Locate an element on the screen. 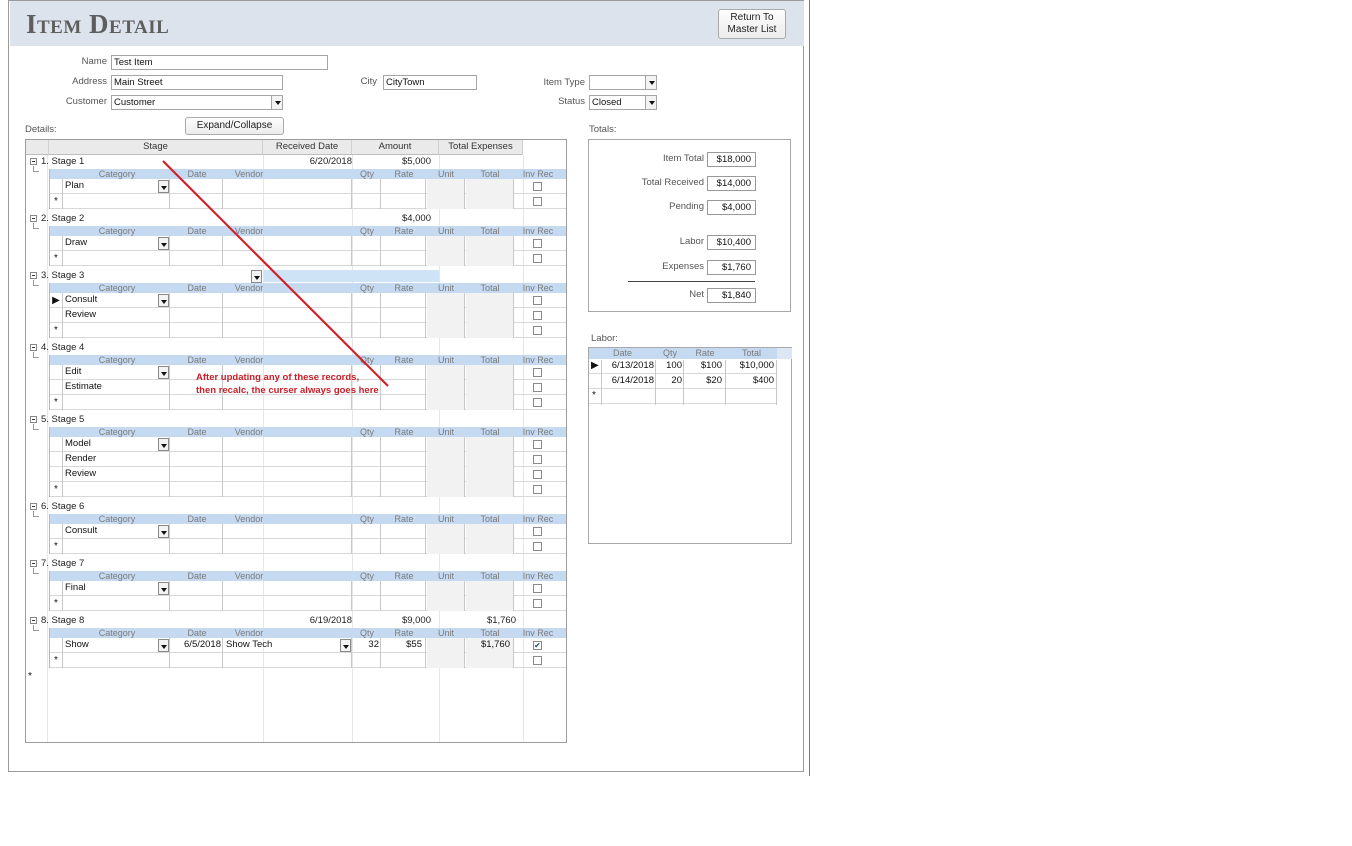 This screenshot has width=1352, height=846. expand-collapse-button: Expand/Collapse is located at coordinates (234, 126).